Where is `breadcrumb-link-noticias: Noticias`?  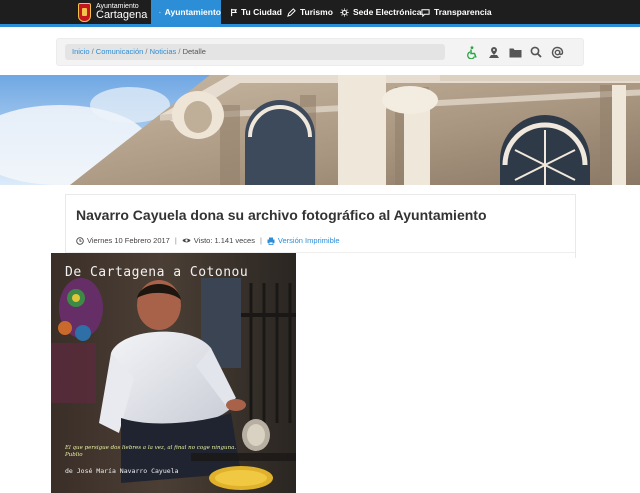 breadcrumb-link-noticias: Noticias is located at coordinates (163, 51).